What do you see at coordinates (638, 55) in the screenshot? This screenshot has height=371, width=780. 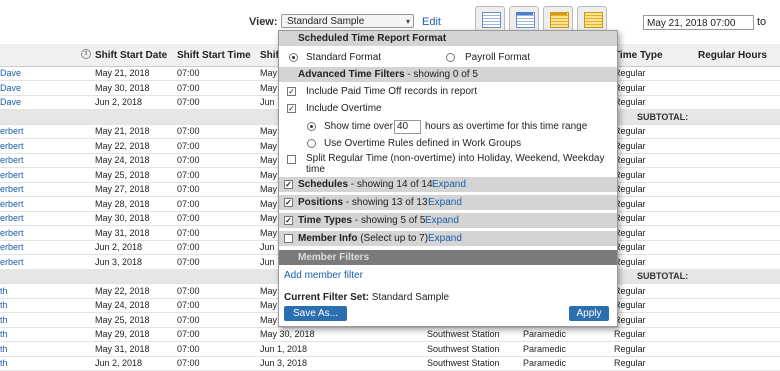 I see `col-time-type: Time Type` at bounding box center [638, 55].